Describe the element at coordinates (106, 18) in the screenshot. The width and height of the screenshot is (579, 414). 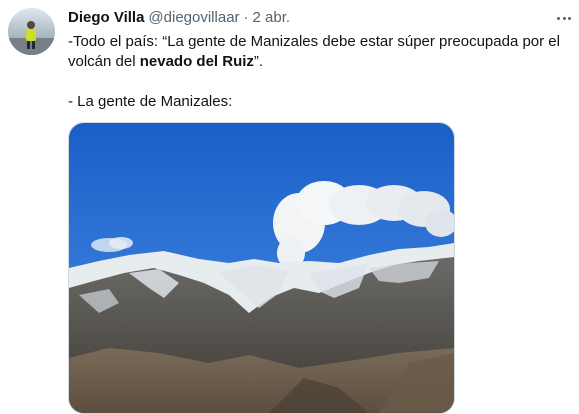
I see `author-name: Diego Villa` at that location.